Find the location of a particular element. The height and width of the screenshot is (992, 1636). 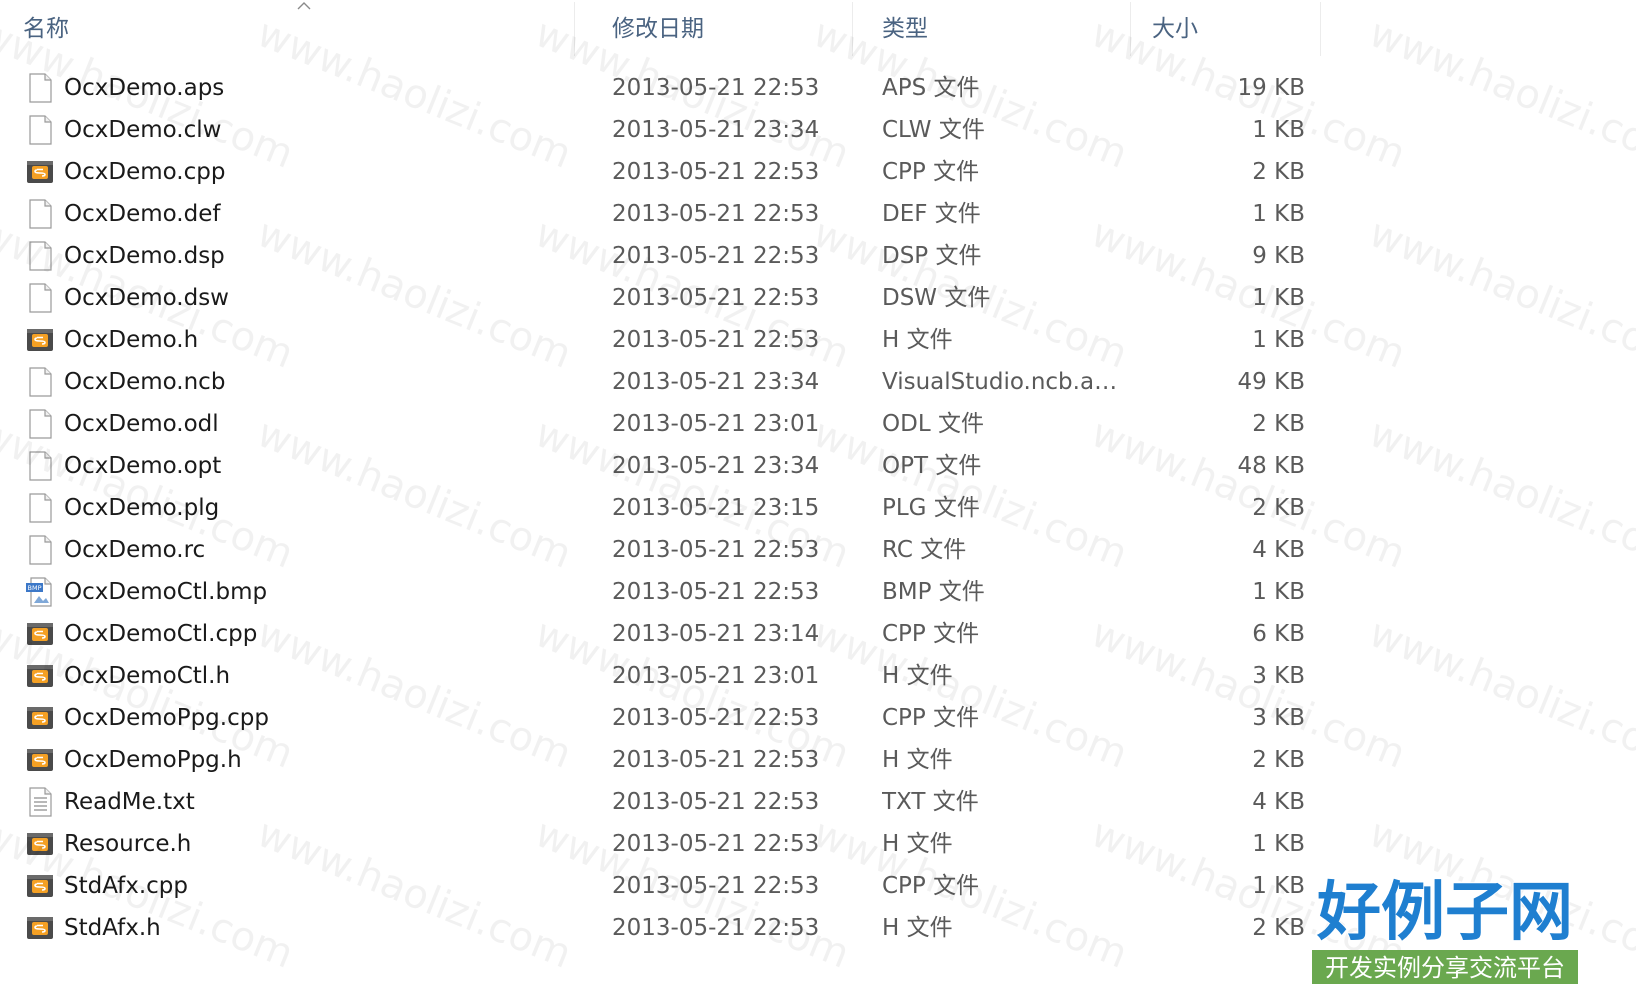

file-size: 2 KB is located at coordinates (1278, 424).